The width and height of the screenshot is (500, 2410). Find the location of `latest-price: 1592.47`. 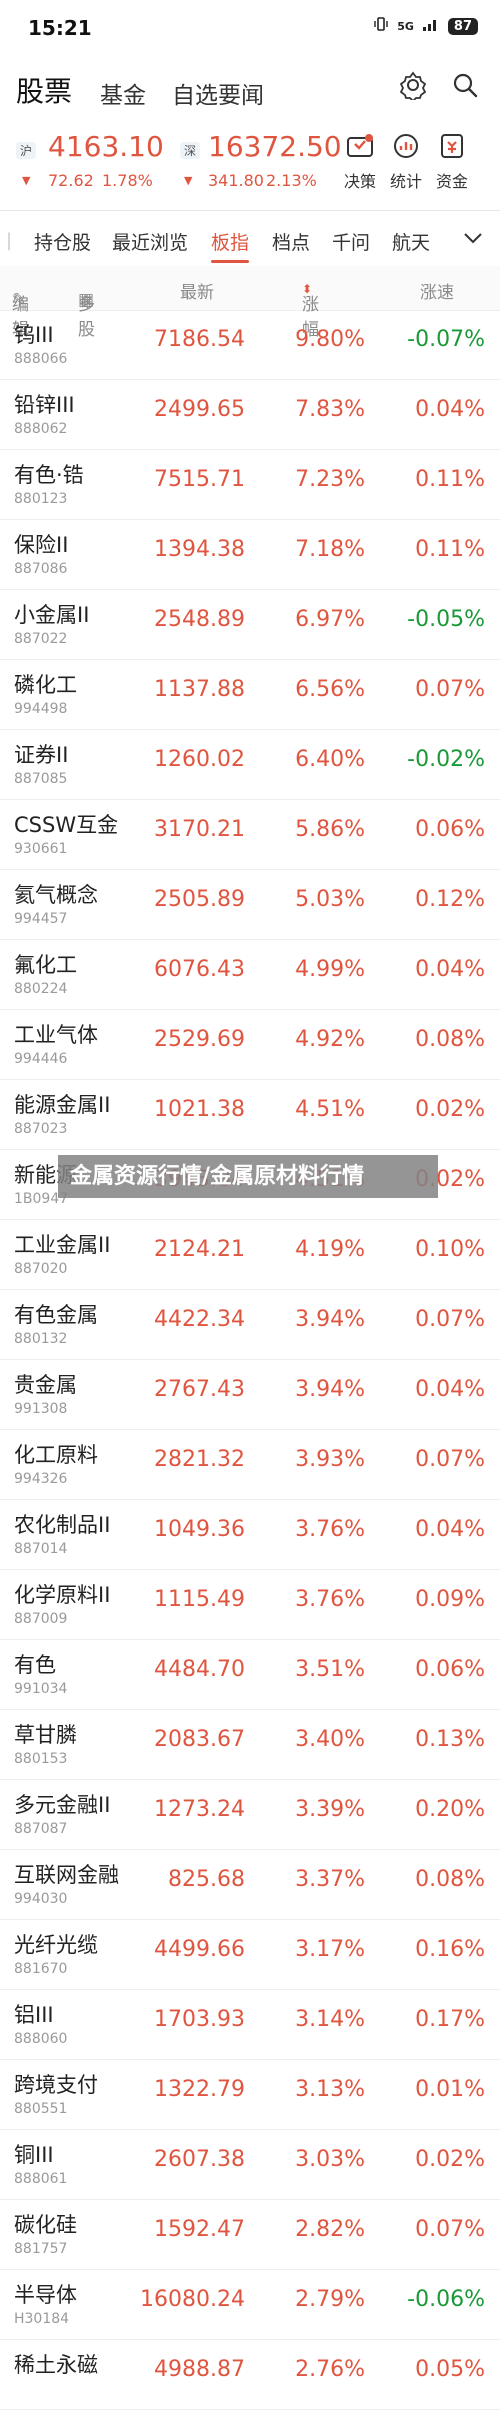

latest-price: 1592.47 is located at coordinates (199, 2229).